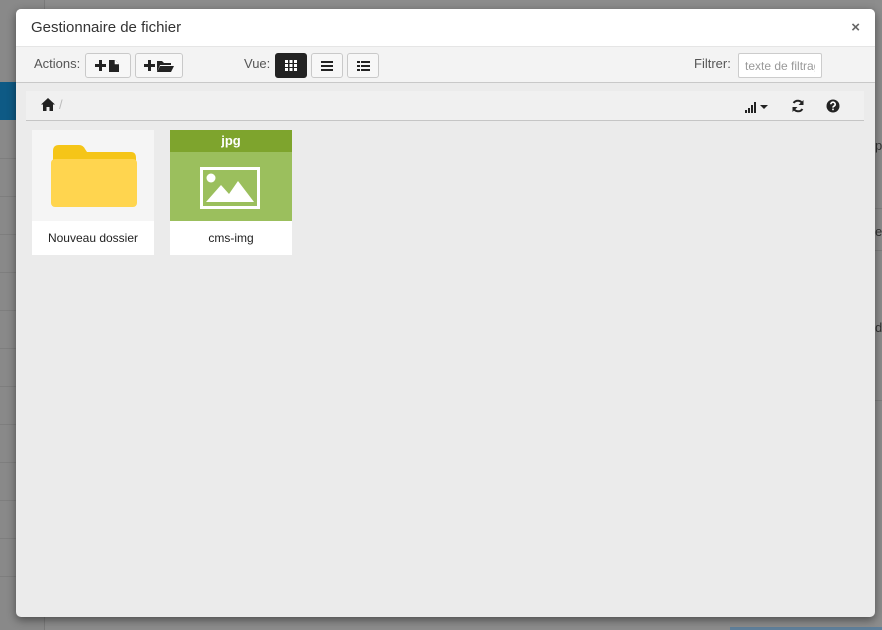 This screenshot has width=882, height=630. Describe the element at coordinates (855, 27) in the screenshot. I see `close-button: ×` at that location.